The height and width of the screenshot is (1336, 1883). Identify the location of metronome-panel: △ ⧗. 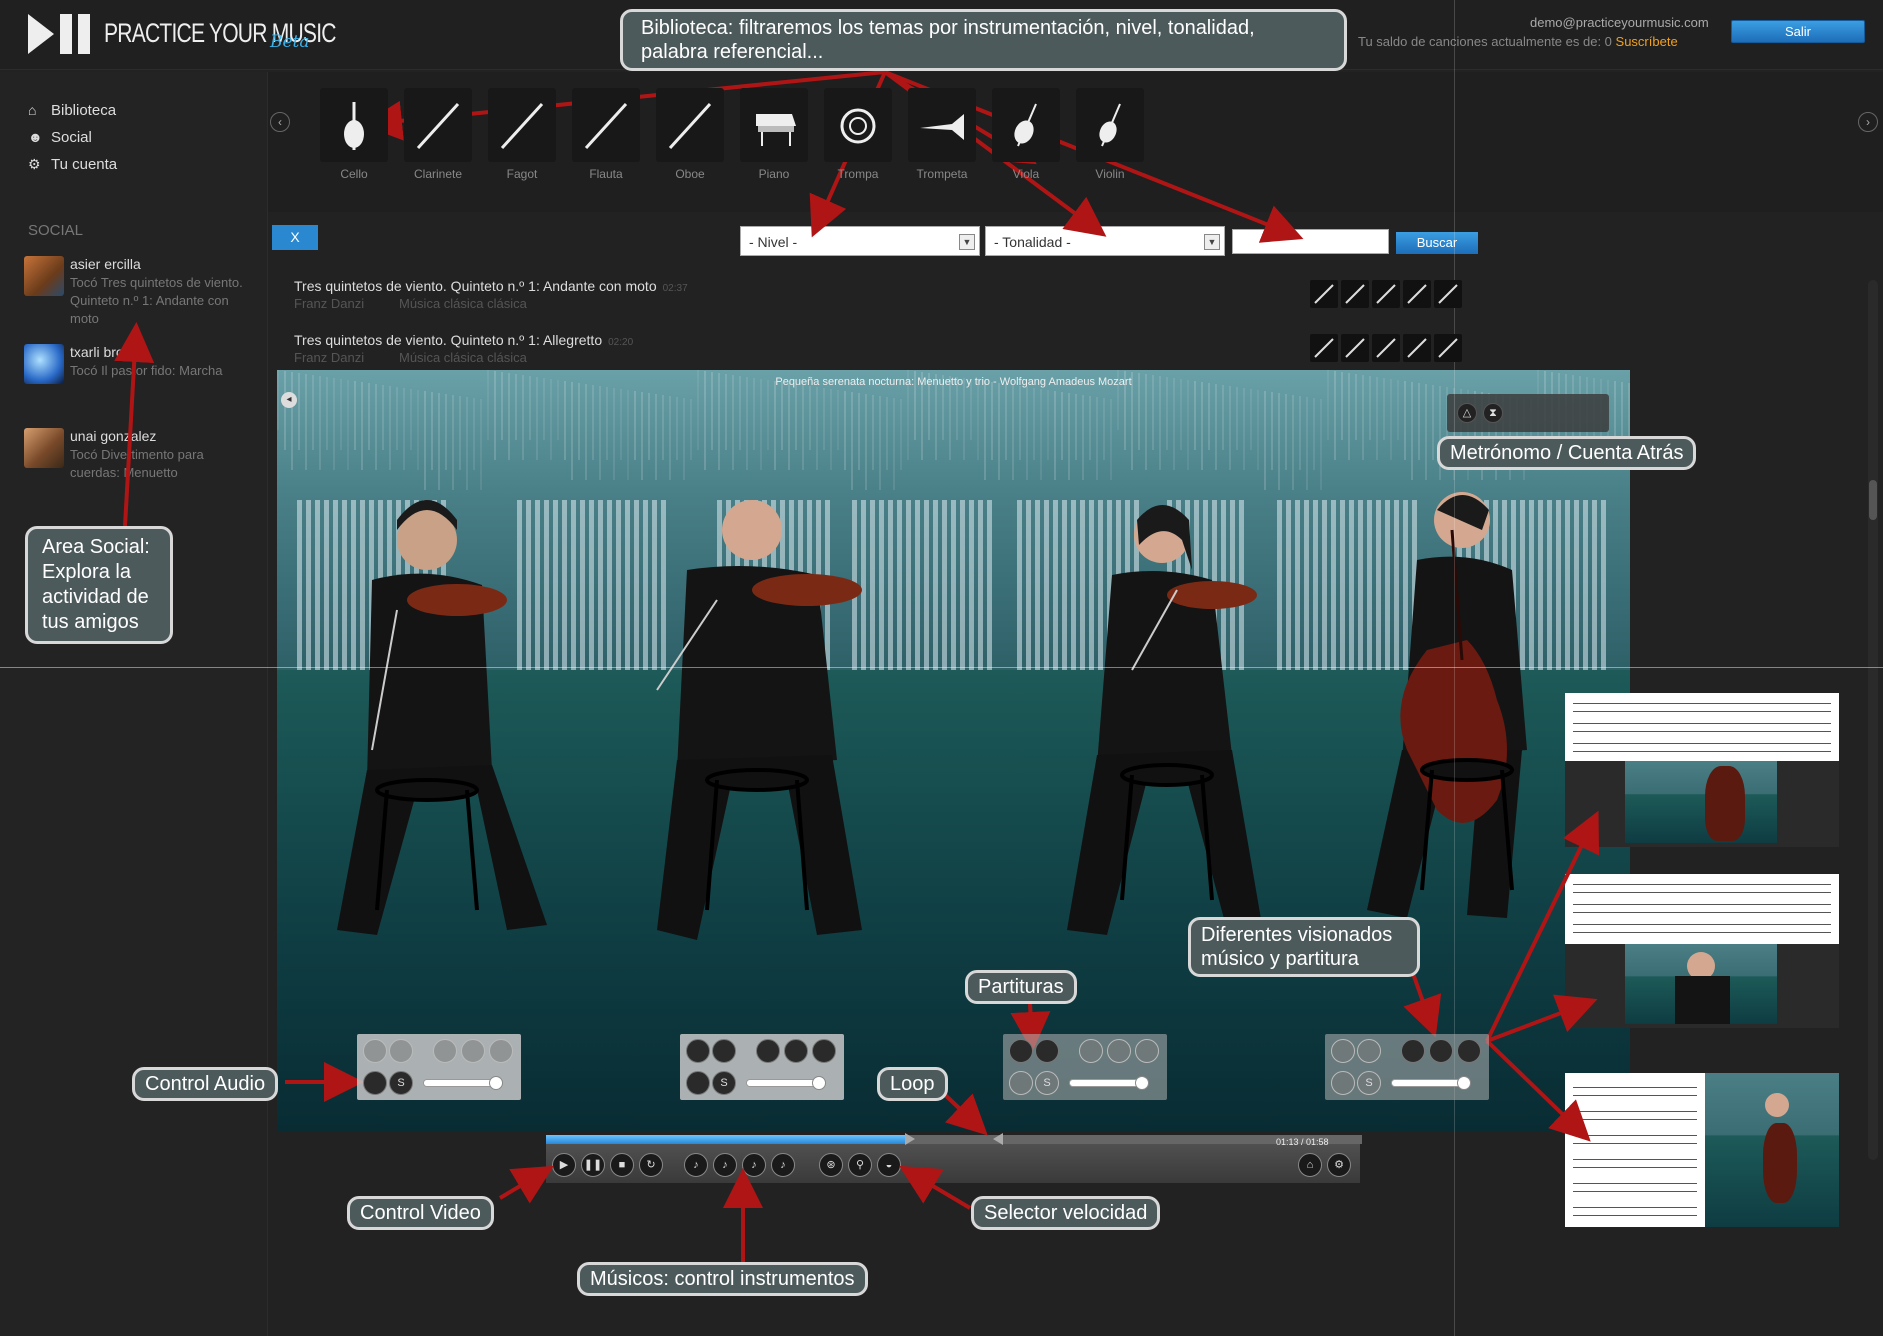
(1528, 413).